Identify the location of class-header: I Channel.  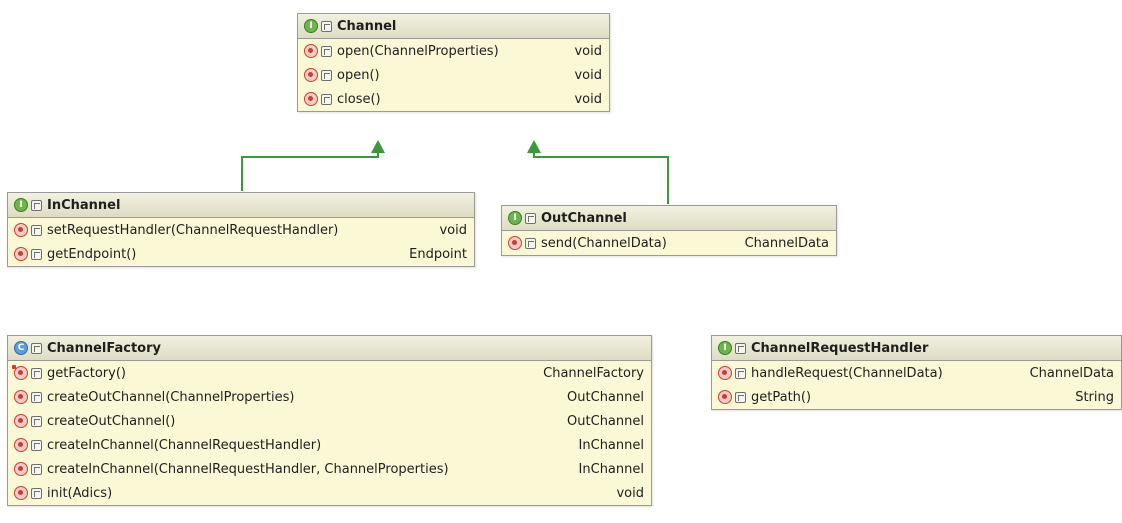
(453, 26).